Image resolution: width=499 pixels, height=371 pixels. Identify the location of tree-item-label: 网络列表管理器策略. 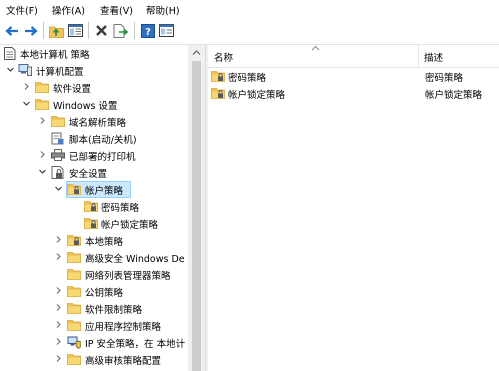
(128, 276).